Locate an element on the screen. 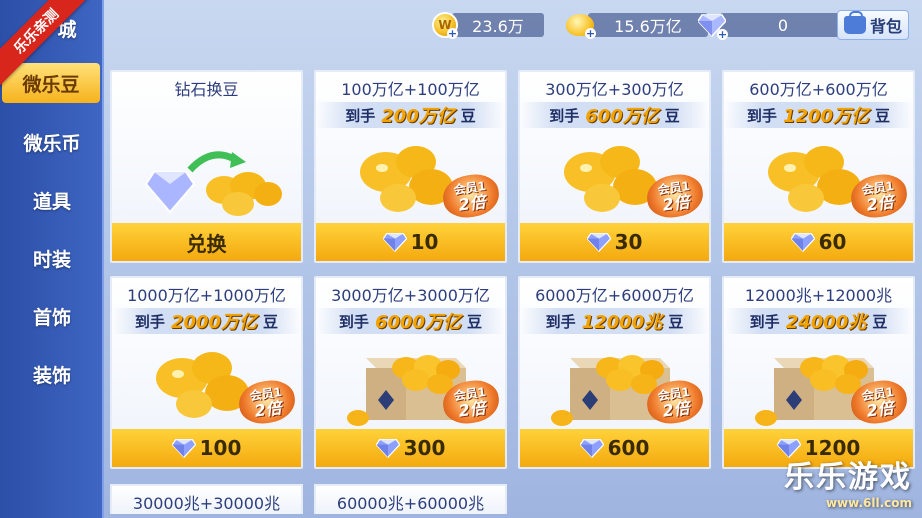  sidebar-item-label: 道具 is located at coordinates (51, 201).